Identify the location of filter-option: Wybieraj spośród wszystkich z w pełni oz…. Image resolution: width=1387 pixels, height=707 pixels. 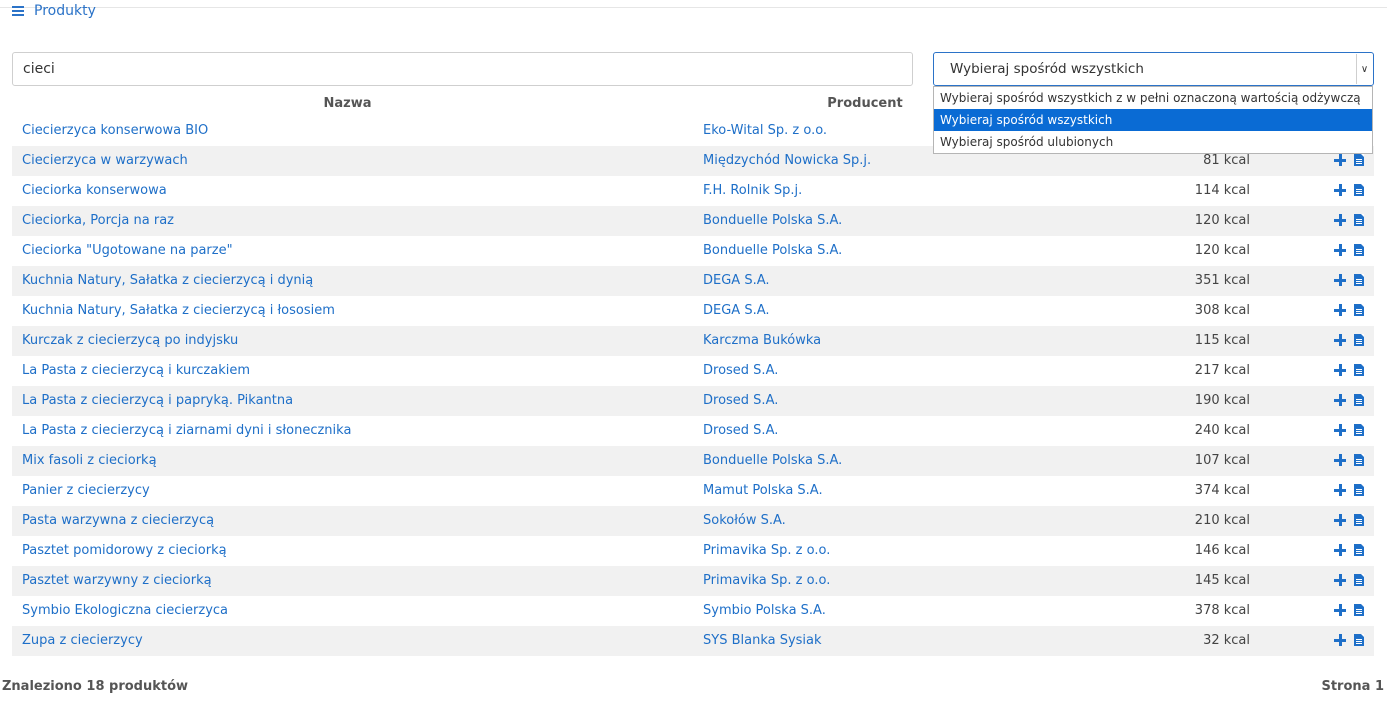
(1153, 98).